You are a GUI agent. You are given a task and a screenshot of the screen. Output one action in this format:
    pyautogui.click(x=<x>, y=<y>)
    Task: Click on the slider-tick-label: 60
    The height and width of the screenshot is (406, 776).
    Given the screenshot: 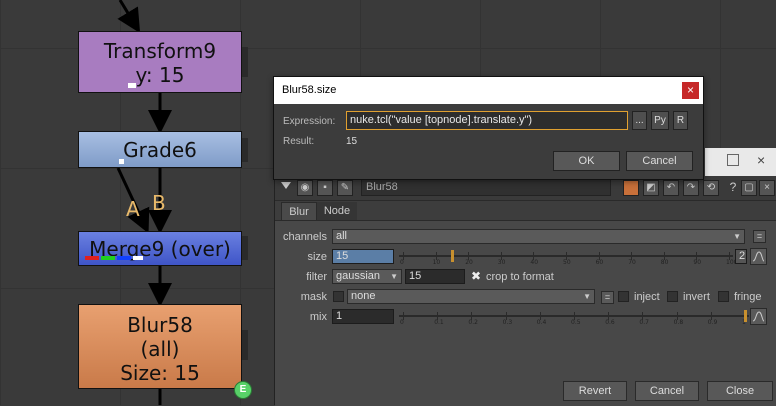 What is the action you would take?
    pyautogui.click(x=599, y=262)
    